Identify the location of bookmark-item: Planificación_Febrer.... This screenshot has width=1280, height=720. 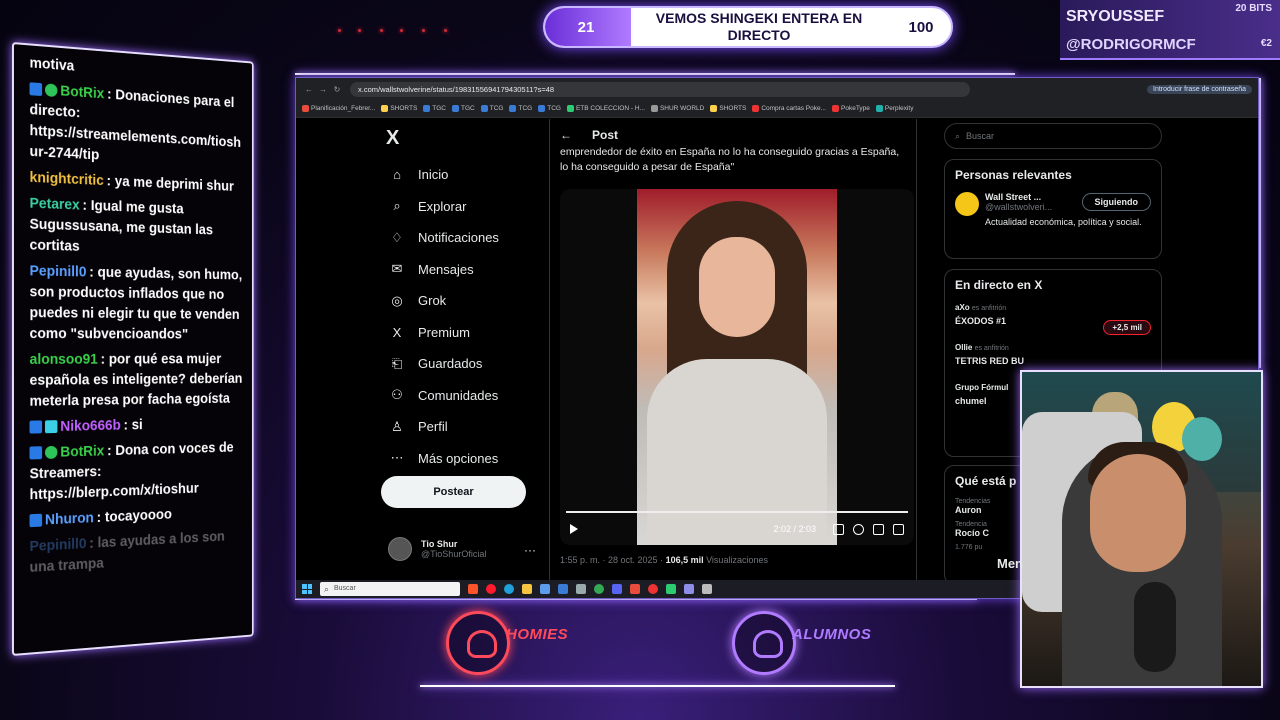
(338, 108).